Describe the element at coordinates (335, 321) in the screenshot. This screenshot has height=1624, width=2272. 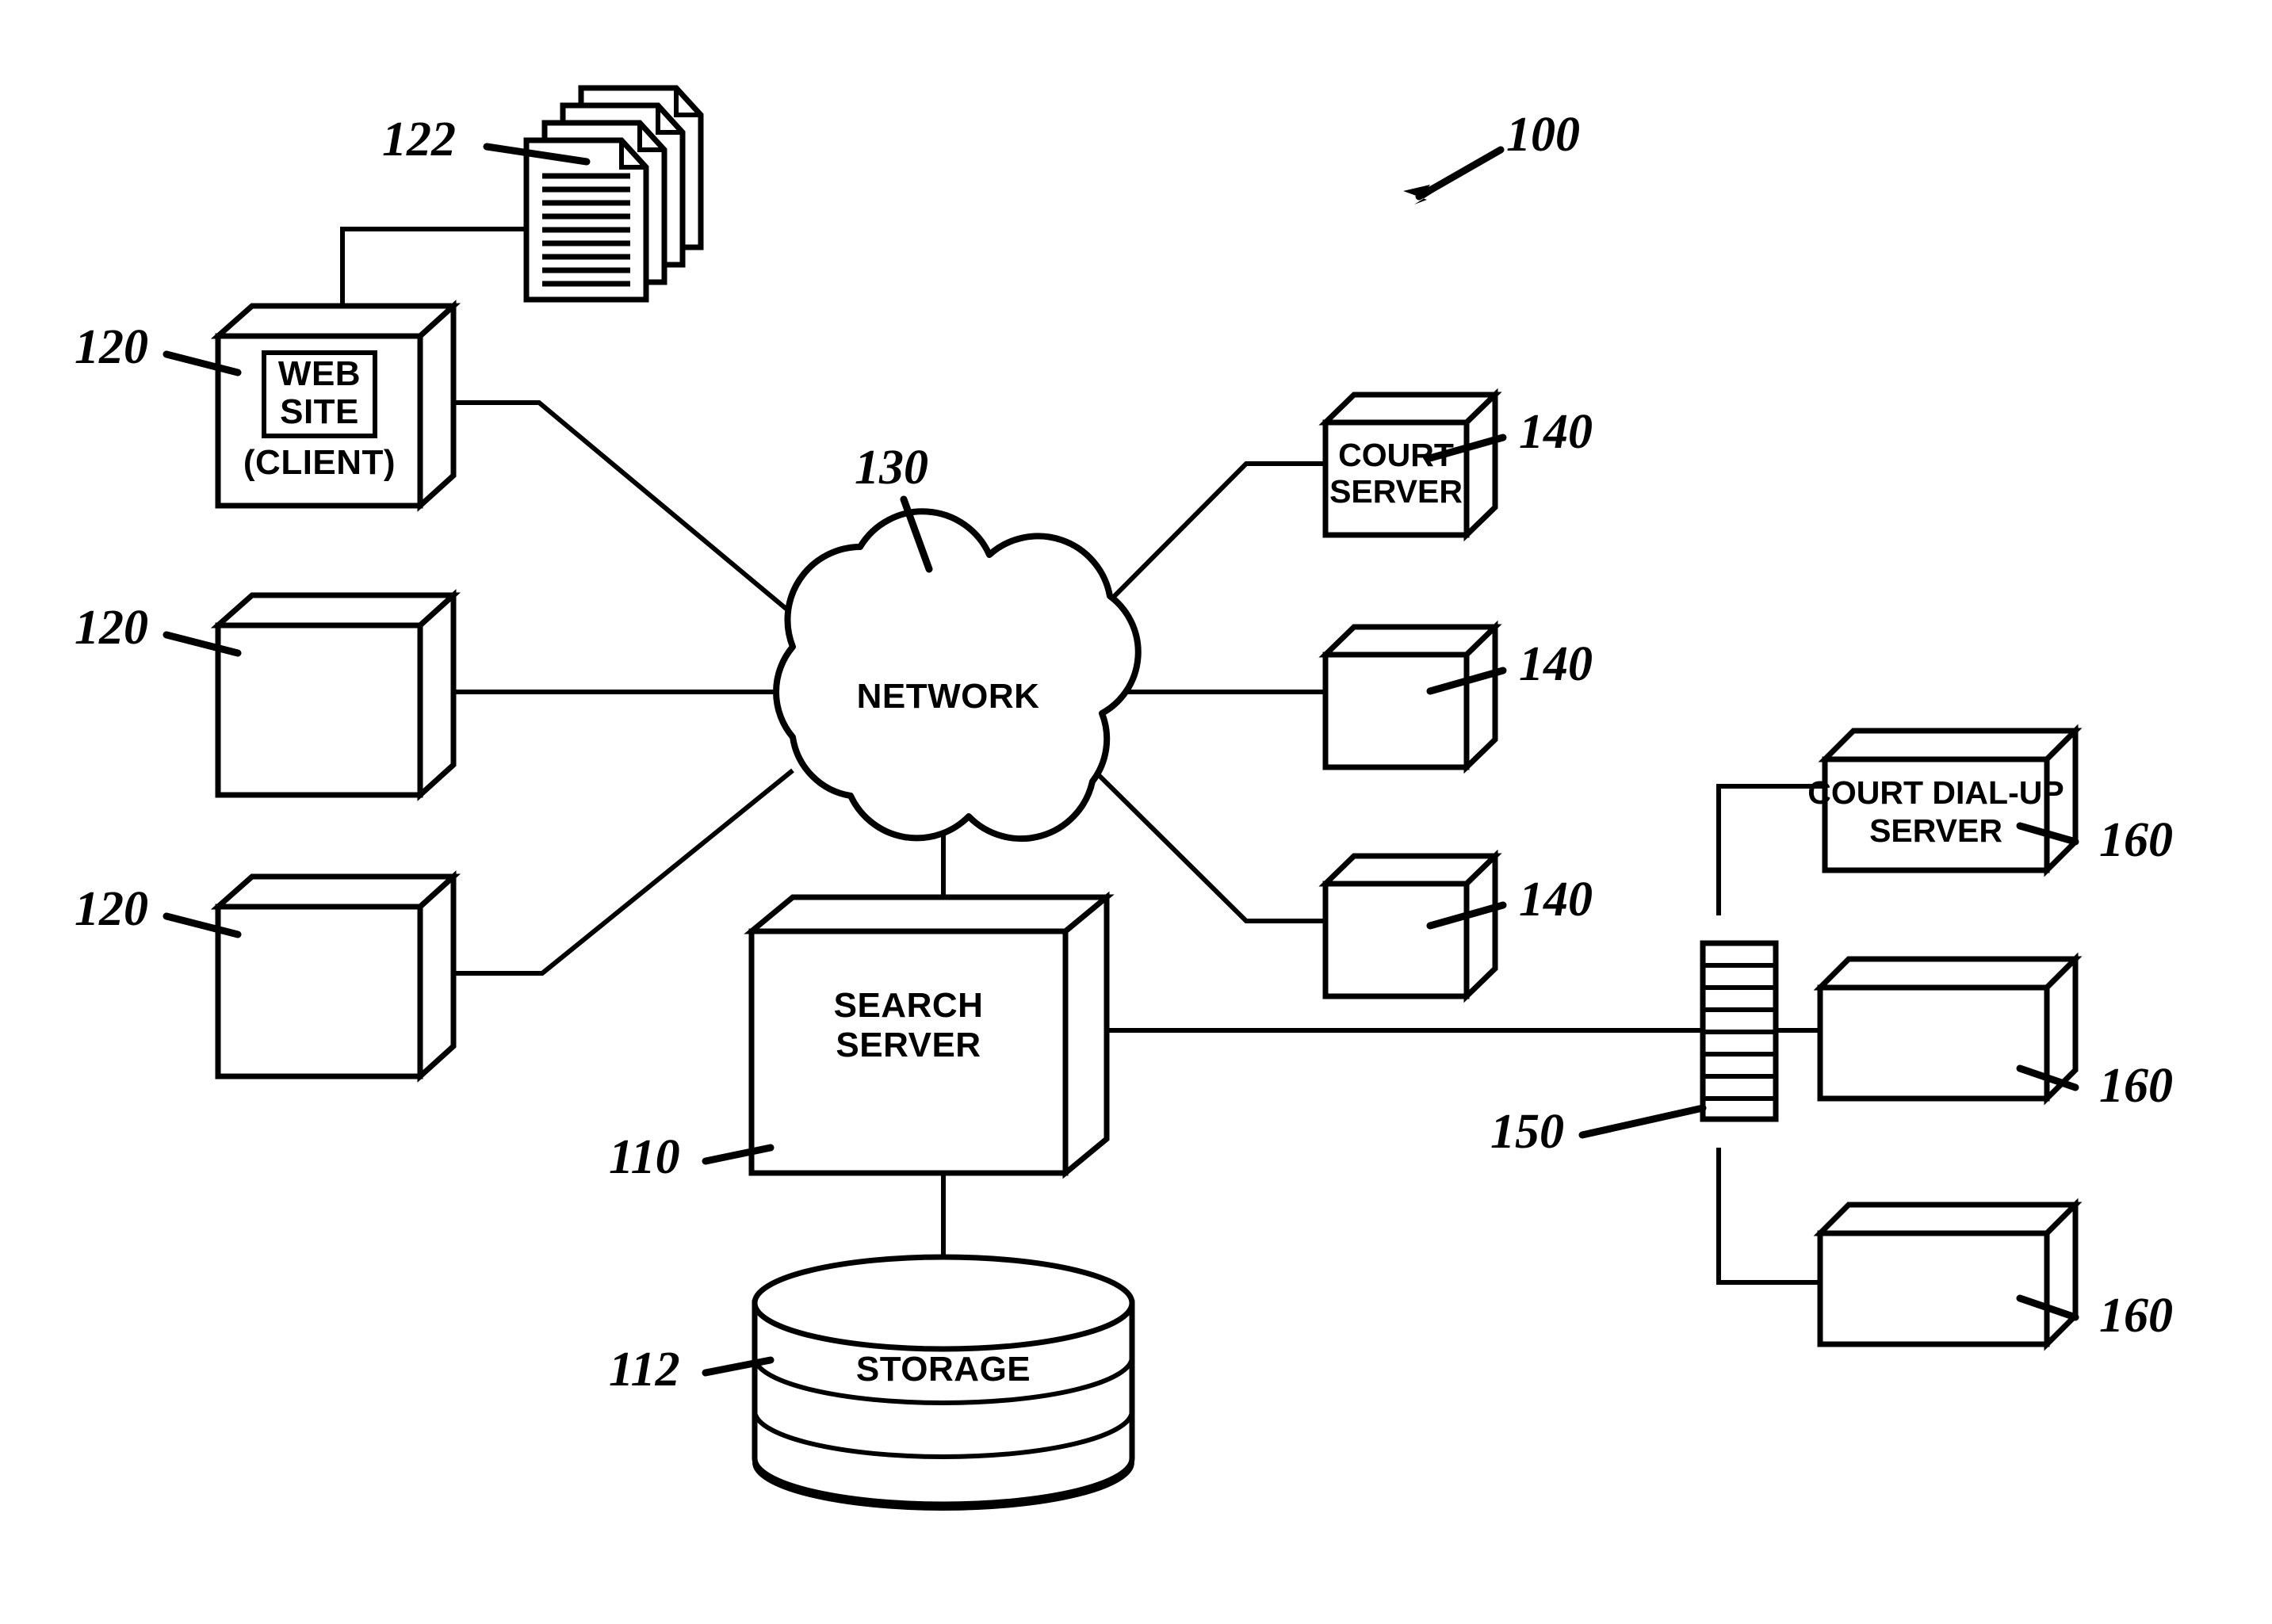
I see `client-box-1-top-face` at that location.